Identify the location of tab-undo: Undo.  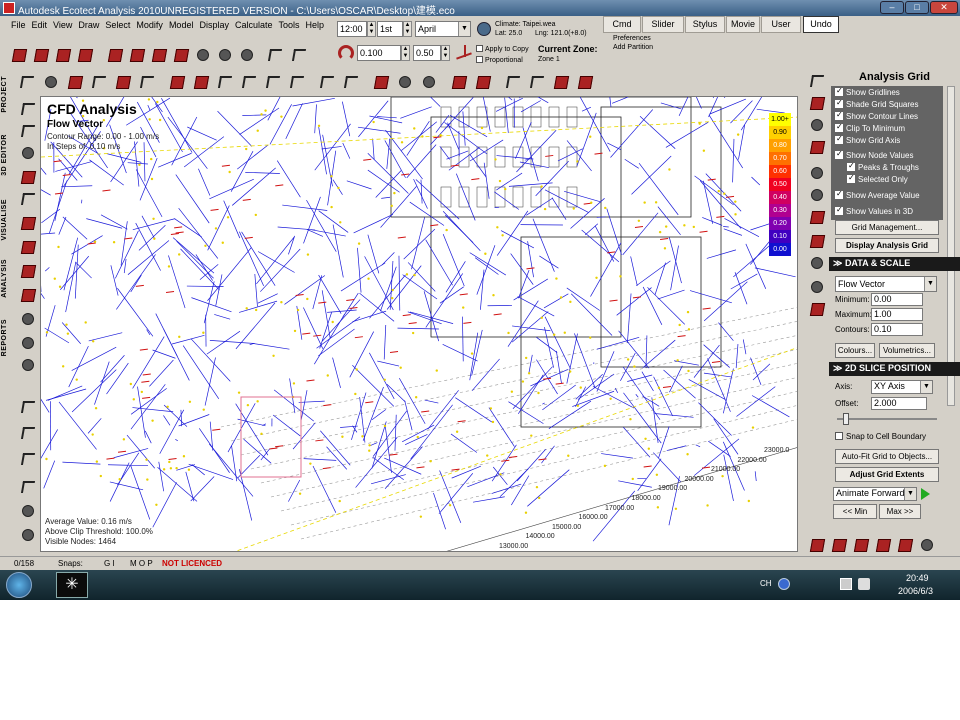
(821, 24).